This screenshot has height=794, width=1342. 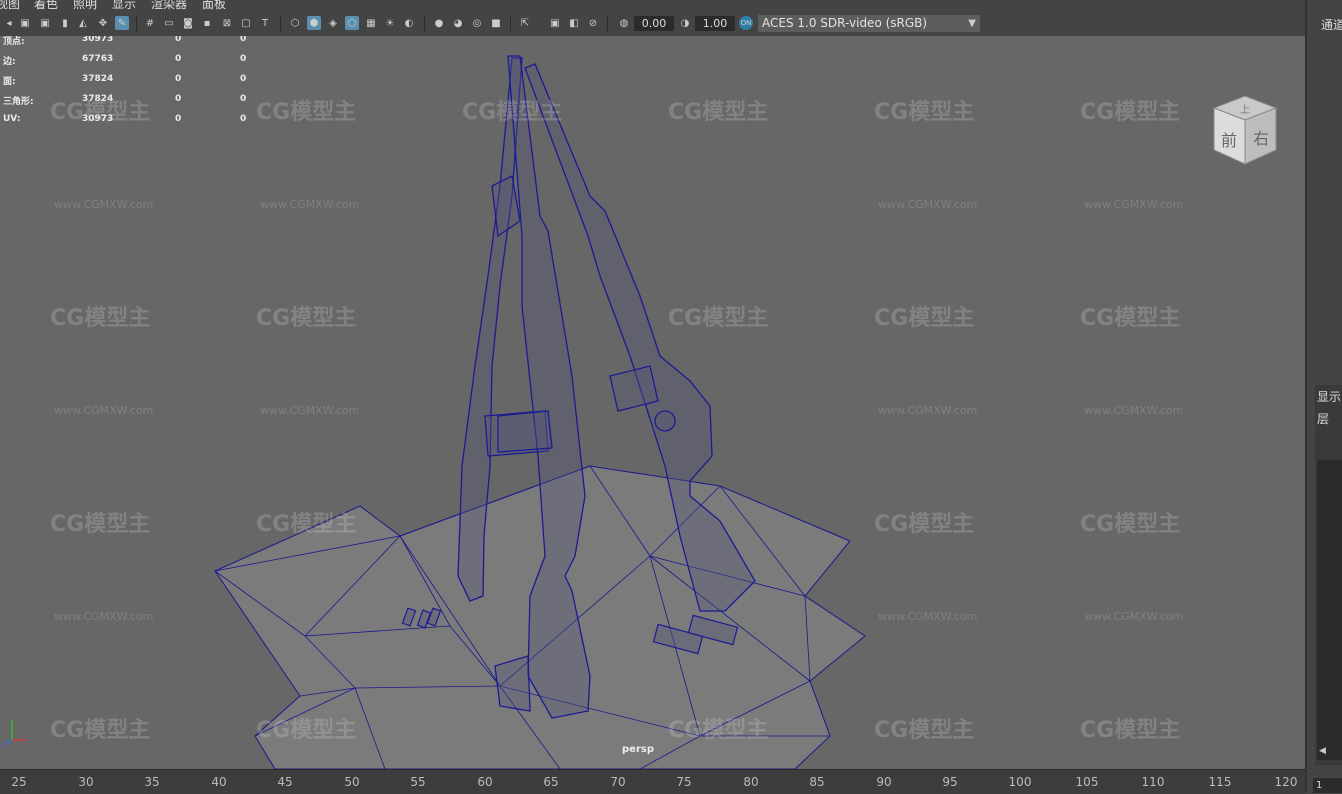 What do you see at coordinates (9, 62) in the screenshot?
I see `hud-label: 边:` at bounding box center [9, 62].